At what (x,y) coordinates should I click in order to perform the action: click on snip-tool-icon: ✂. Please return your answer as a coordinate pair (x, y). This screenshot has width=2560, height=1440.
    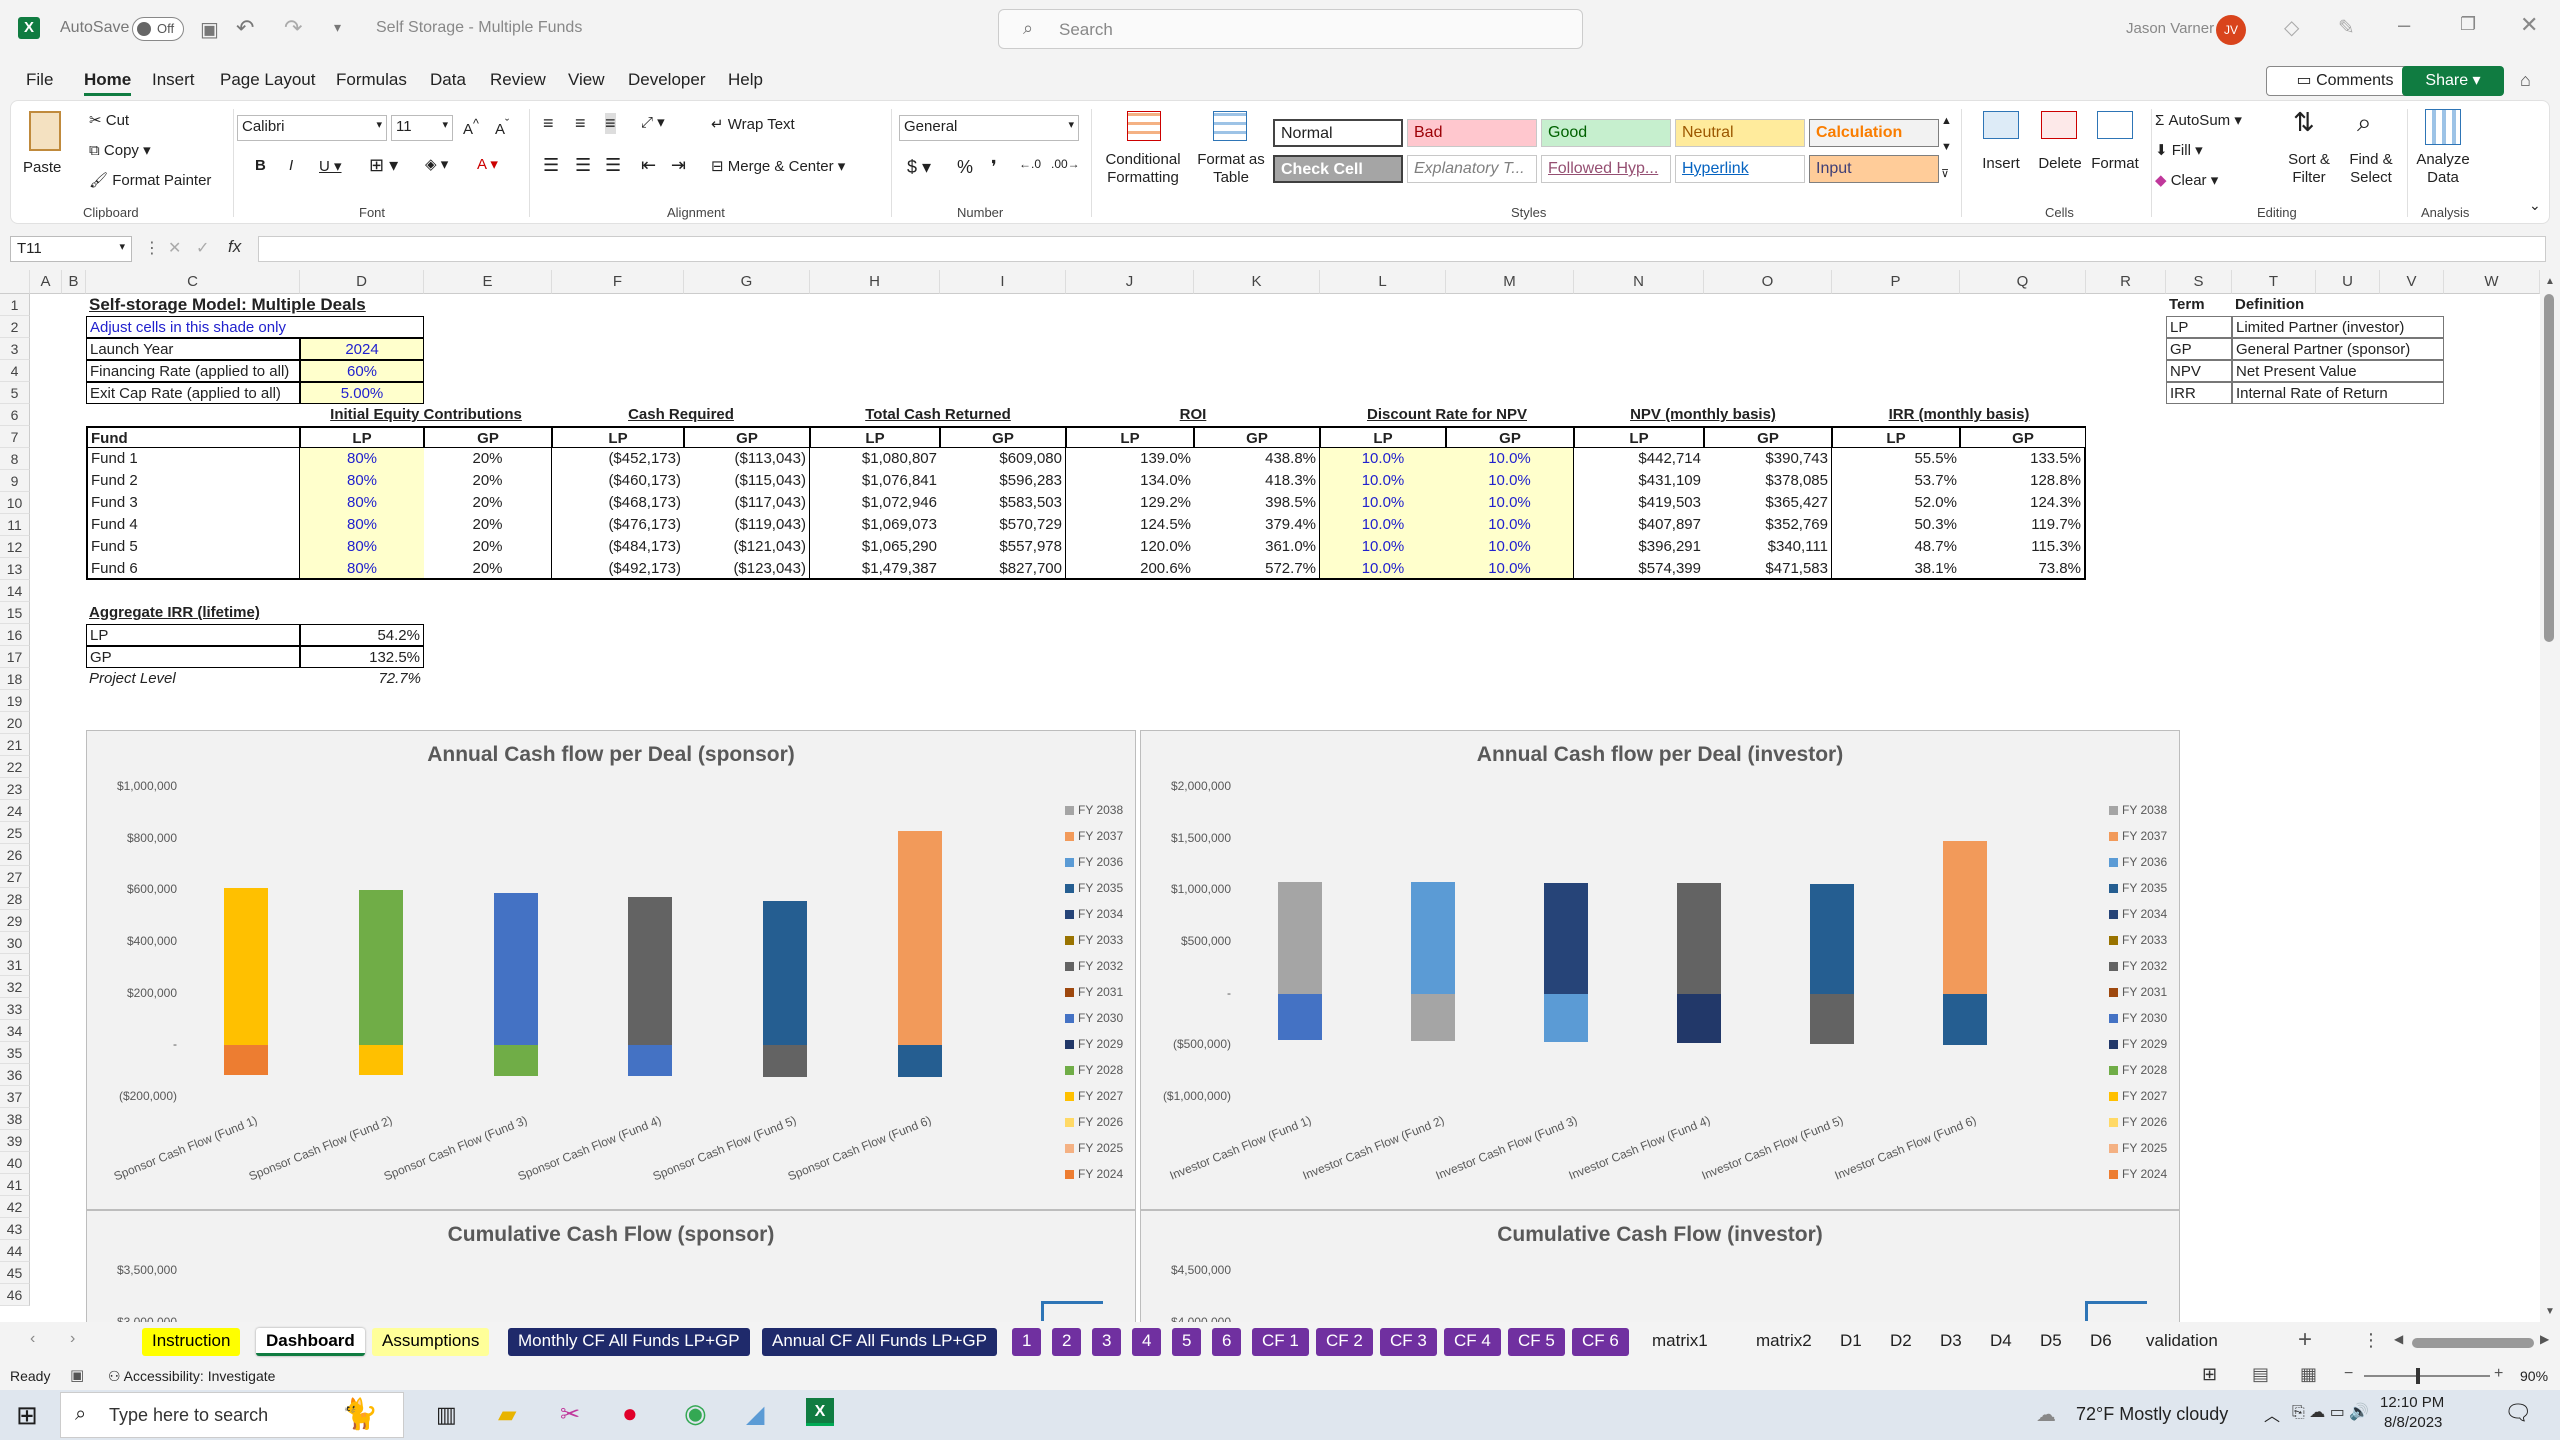
    Looking at the image, I should click on (570, 1414).